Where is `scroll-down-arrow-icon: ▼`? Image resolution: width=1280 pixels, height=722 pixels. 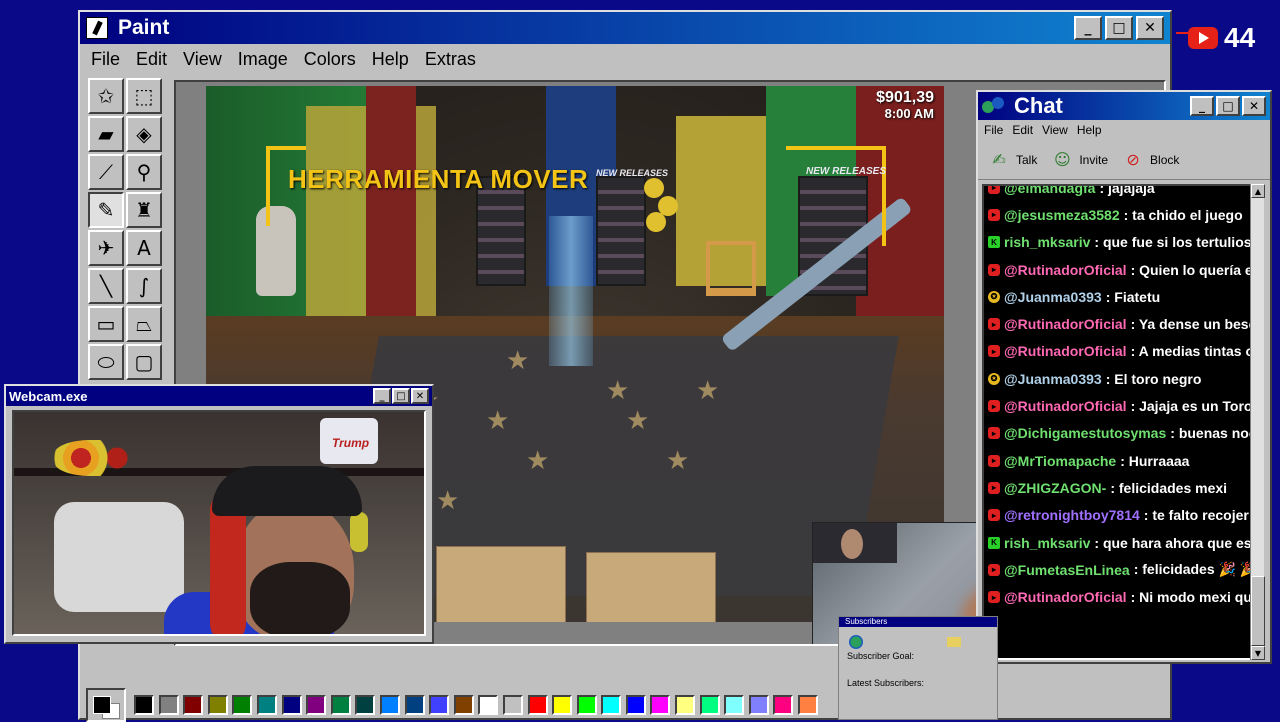
scroll-down-arrow-icon: ▼ is located at coordinates (1258, 653).